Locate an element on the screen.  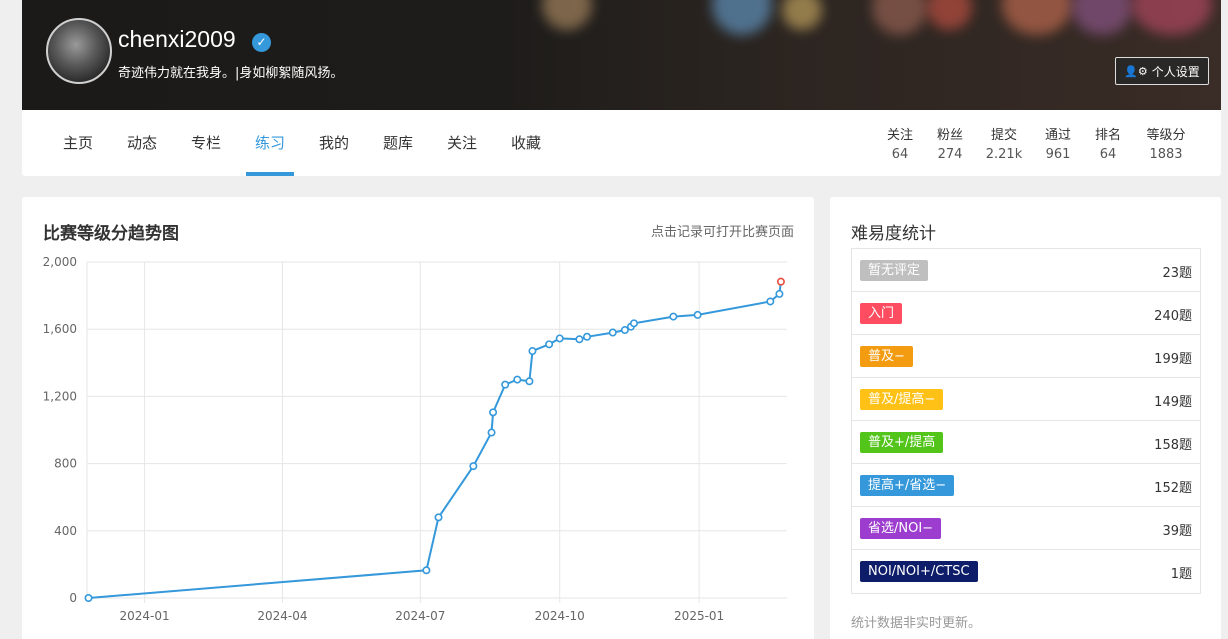
stat-value: 2.21k is located at coordinates (1004, 154).